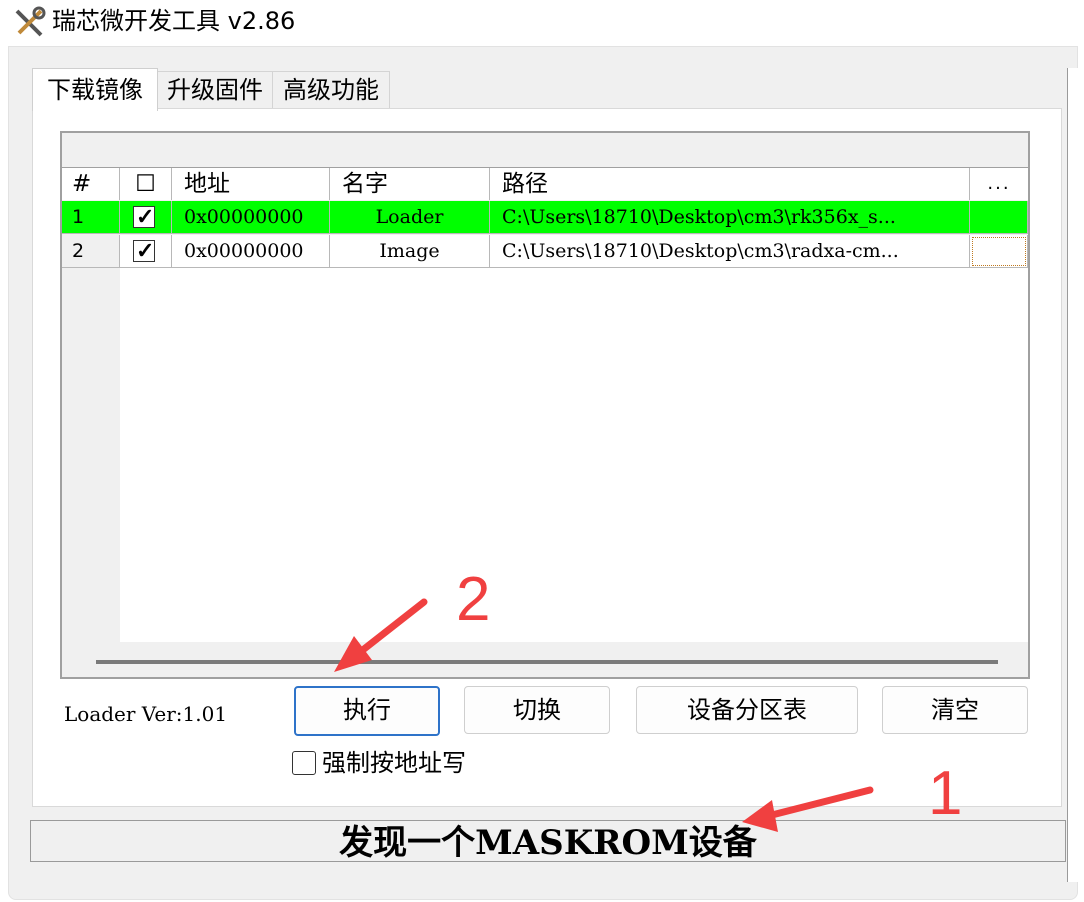 Image resolution: width=1084 pixels, height=902 pixels. I want to click on column-header-address: 地址, so click(251, 184).